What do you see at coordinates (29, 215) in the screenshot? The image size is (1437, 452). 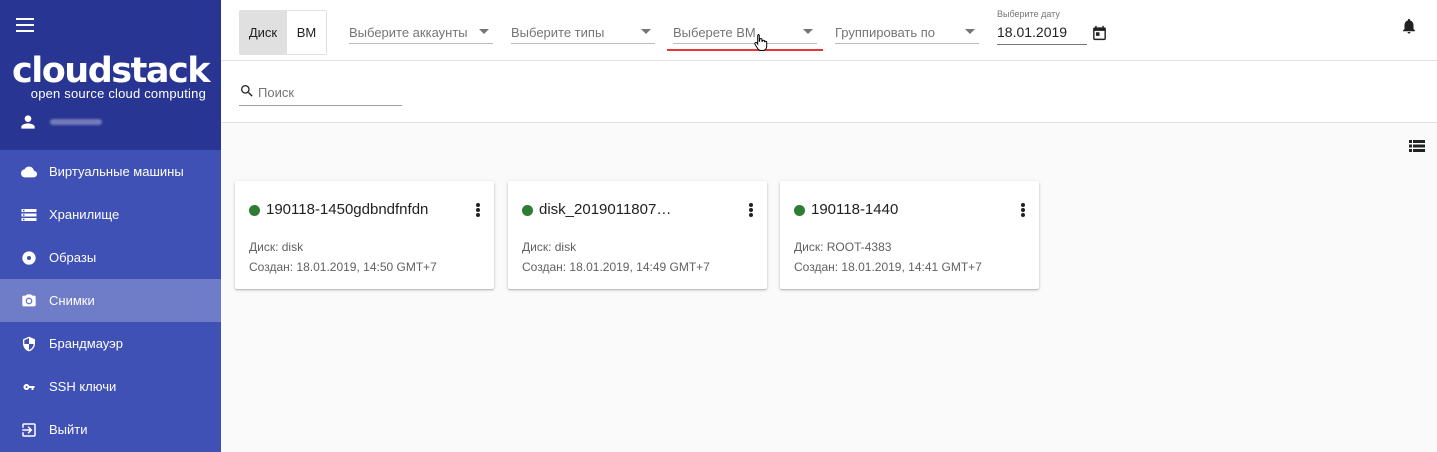 I see `storage-icon` at bounding box center [29, 215].